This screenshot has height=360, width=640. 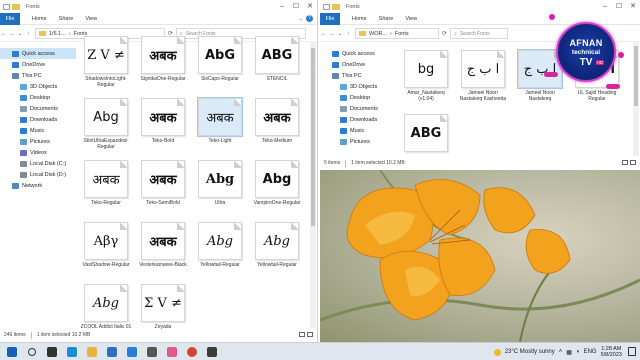 I want to click on network-icon: ▦, so click(x=569, y=352).